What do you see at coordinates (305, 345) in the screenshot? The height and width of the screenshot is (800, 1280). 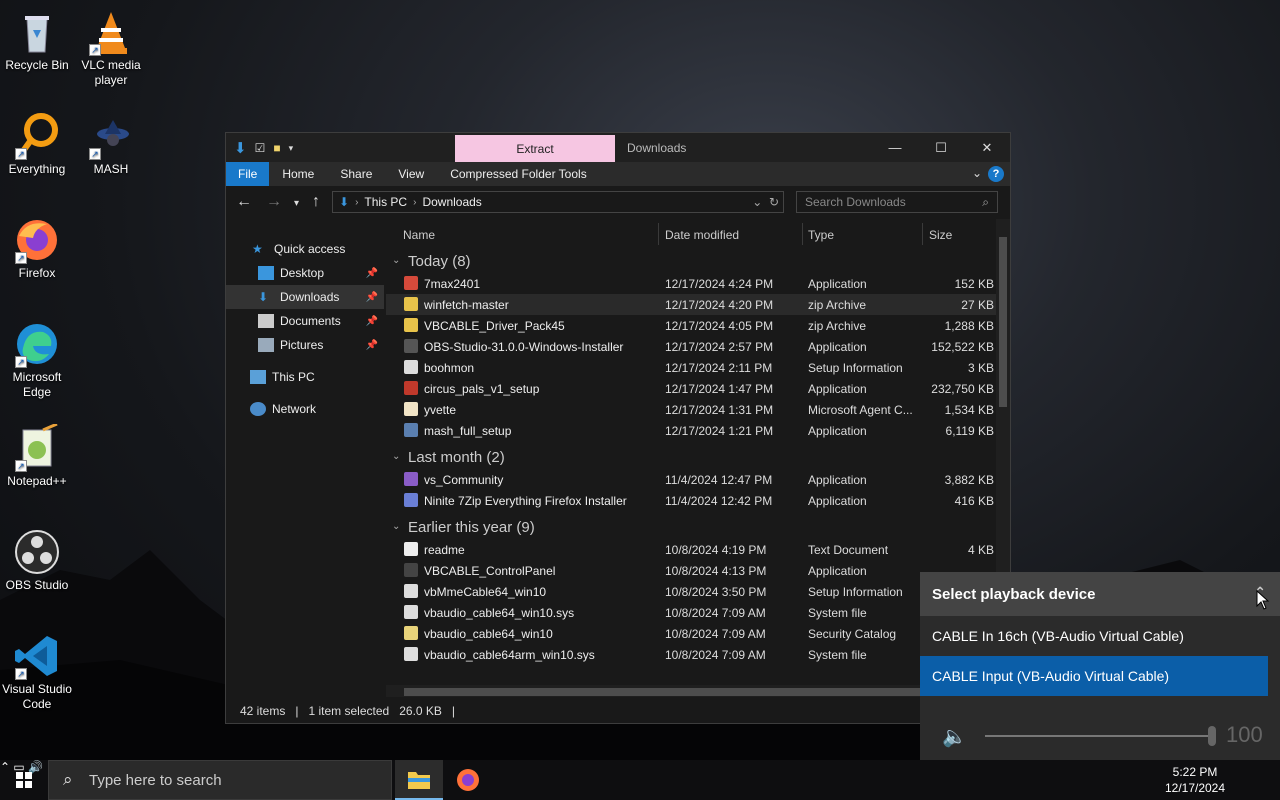 I see `nav-pictures: Pictures 📌` at bounding box center [305, 345].